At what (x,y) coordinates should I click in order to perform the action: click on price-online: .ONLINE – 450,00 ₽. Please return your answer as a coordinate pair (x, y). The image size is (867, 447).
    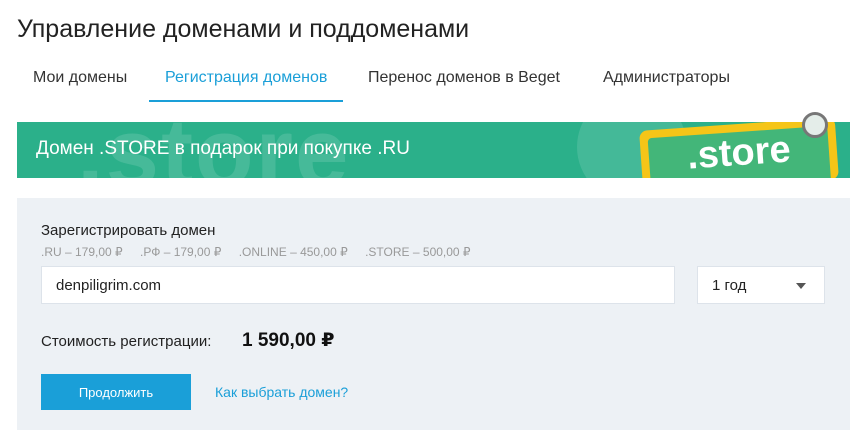
    Looking at the image, I should click on (293, 252).